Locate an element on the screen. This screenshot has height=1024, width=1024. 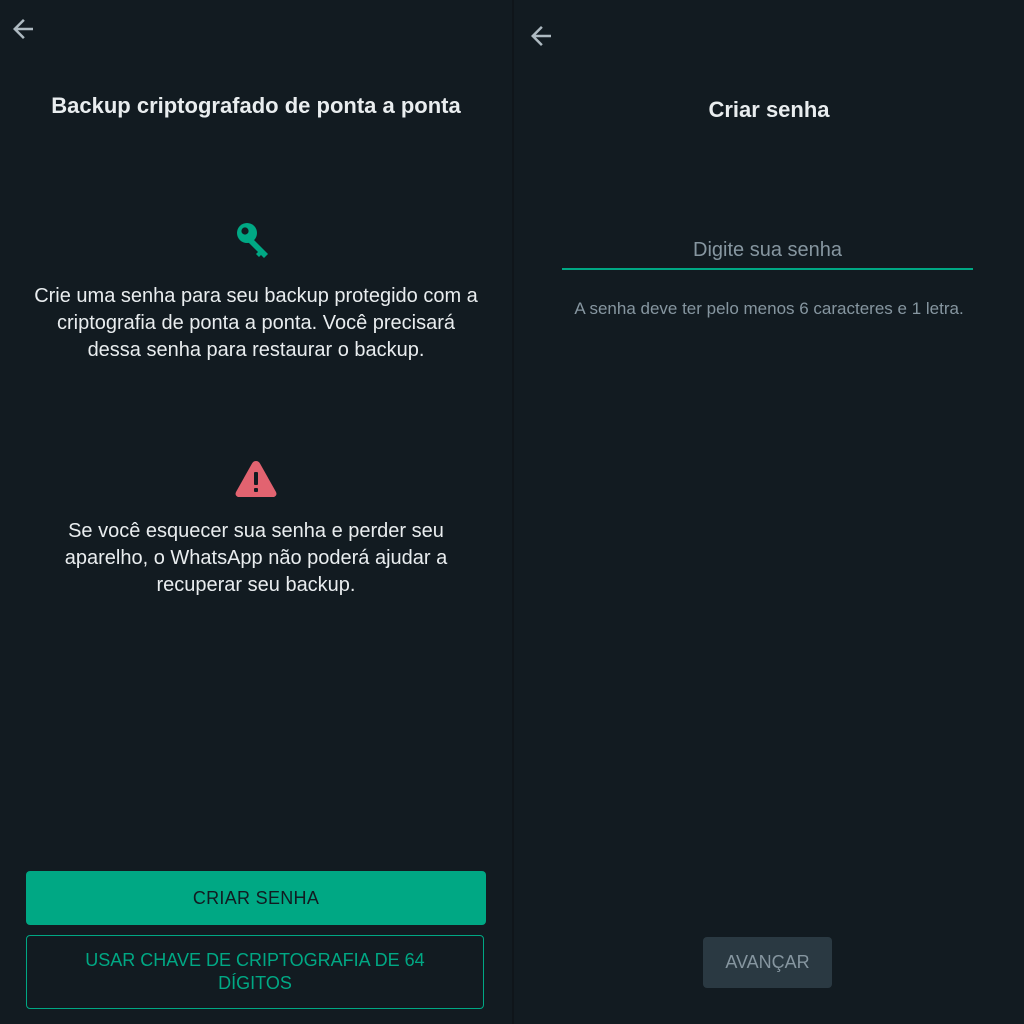
next-button: AVANÇAR is located at coordinates (767, 962).